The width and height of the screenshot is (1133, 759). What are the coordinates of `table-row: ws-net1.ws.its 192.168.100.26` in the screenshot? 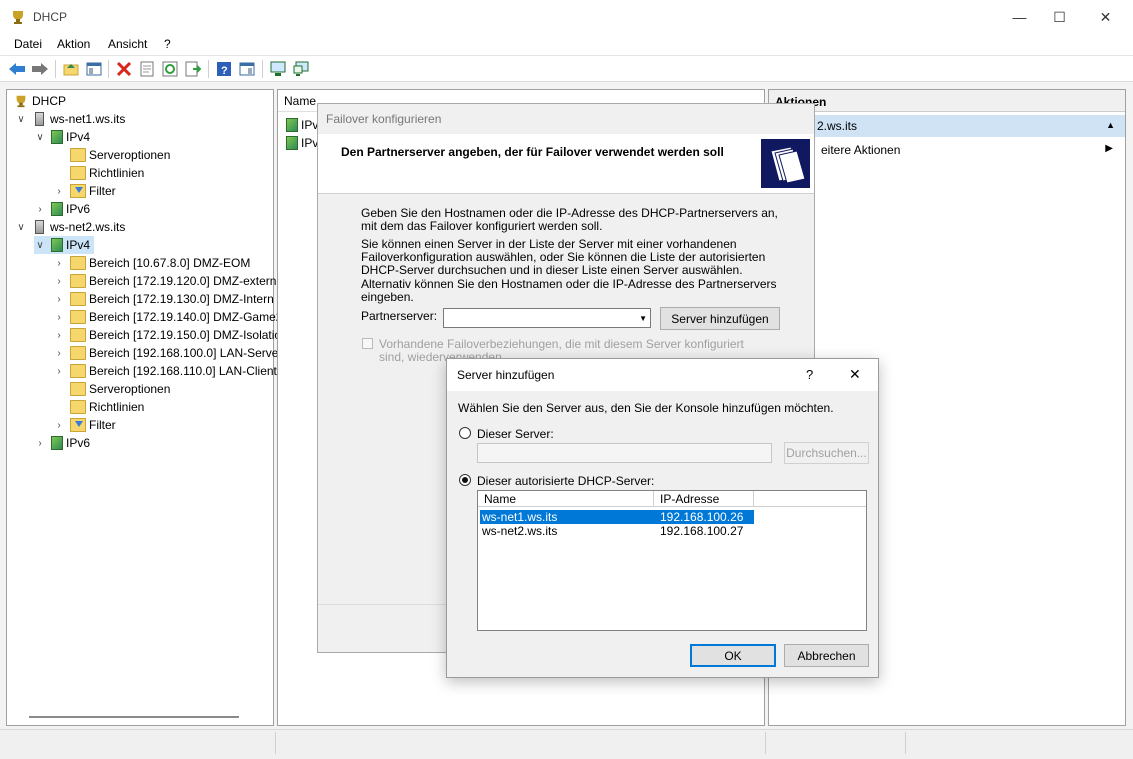 It's located at (617, 517).